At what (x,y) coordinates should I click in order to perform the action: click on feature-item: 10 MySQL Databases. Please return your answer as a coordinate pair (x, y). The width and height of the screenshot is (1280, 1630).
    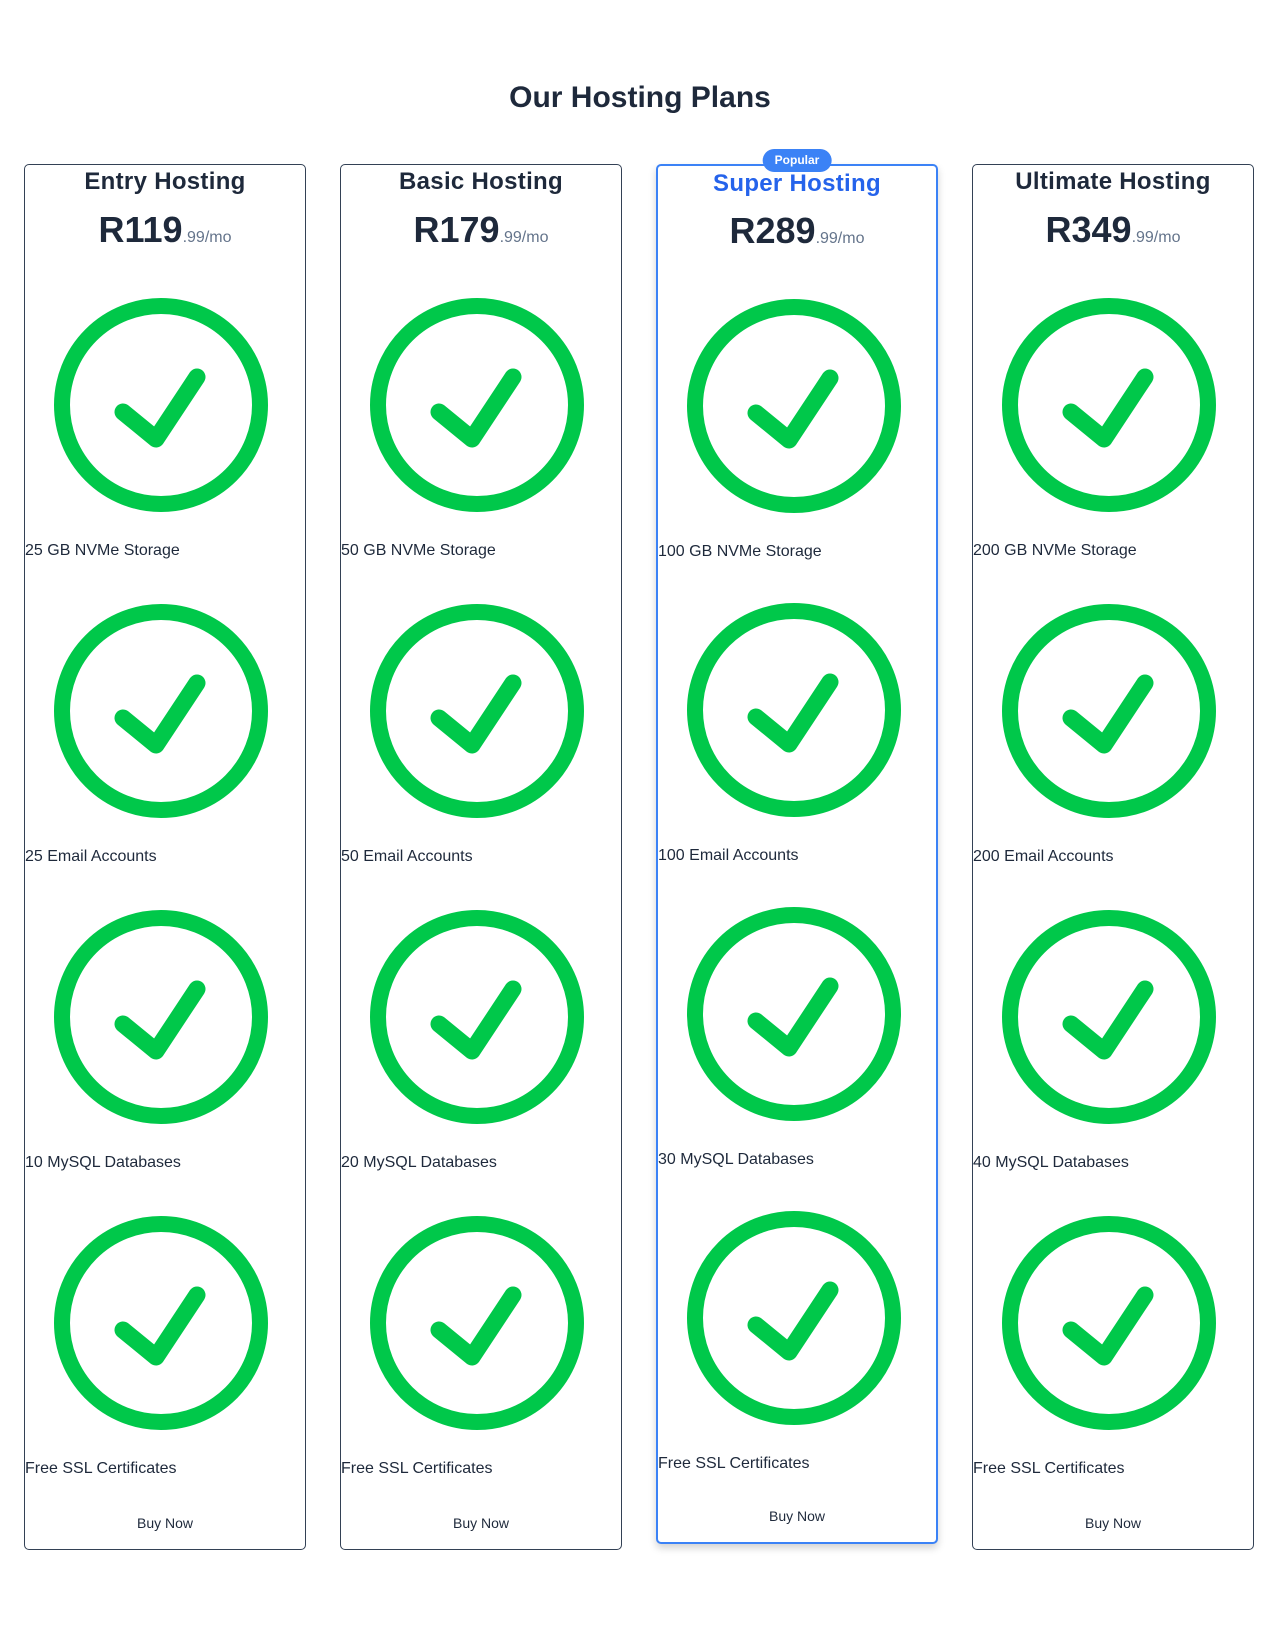
    Looking at the image, I should click on (165, 1058).